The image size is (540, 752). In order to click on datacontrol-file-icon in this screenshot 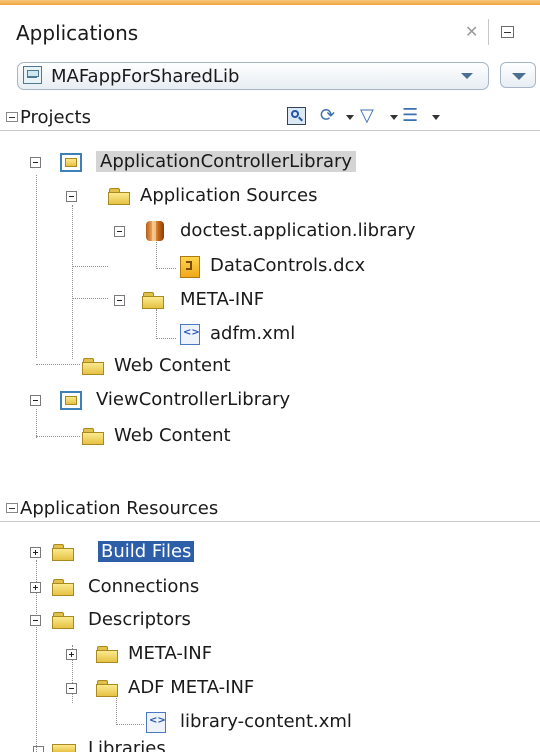, I will do `click(190, 267)`.